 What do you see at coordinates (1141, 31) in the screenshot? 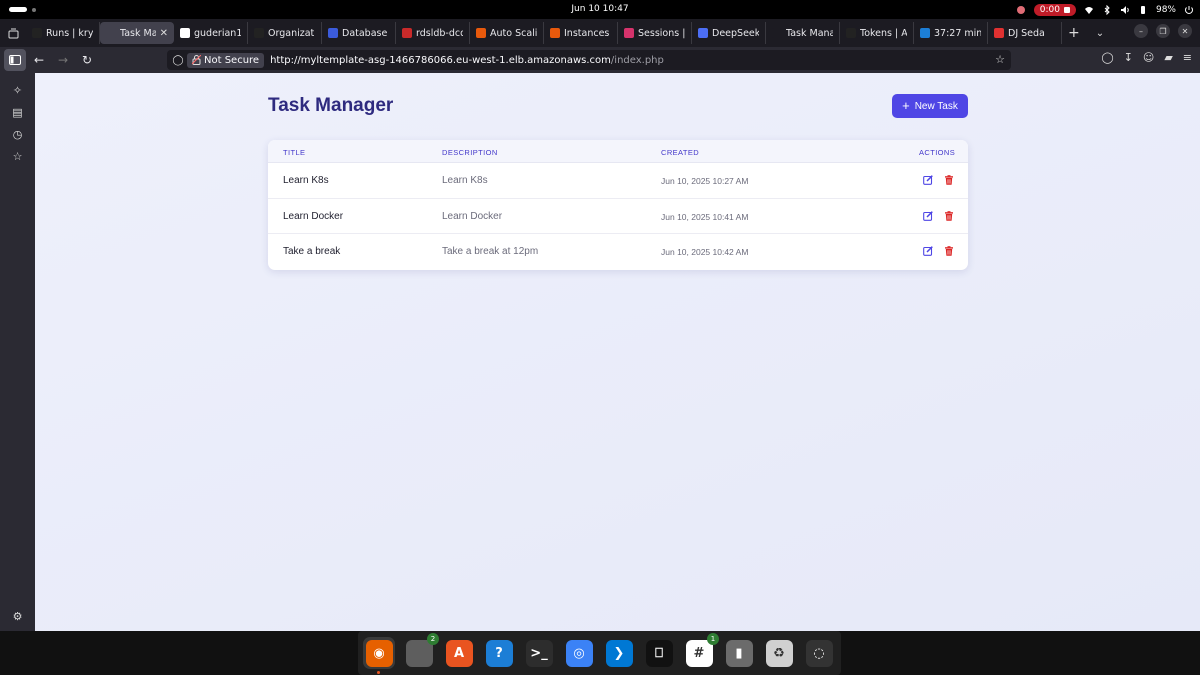
I see `minimize-icon: –` at bounding box center [1141, 31].